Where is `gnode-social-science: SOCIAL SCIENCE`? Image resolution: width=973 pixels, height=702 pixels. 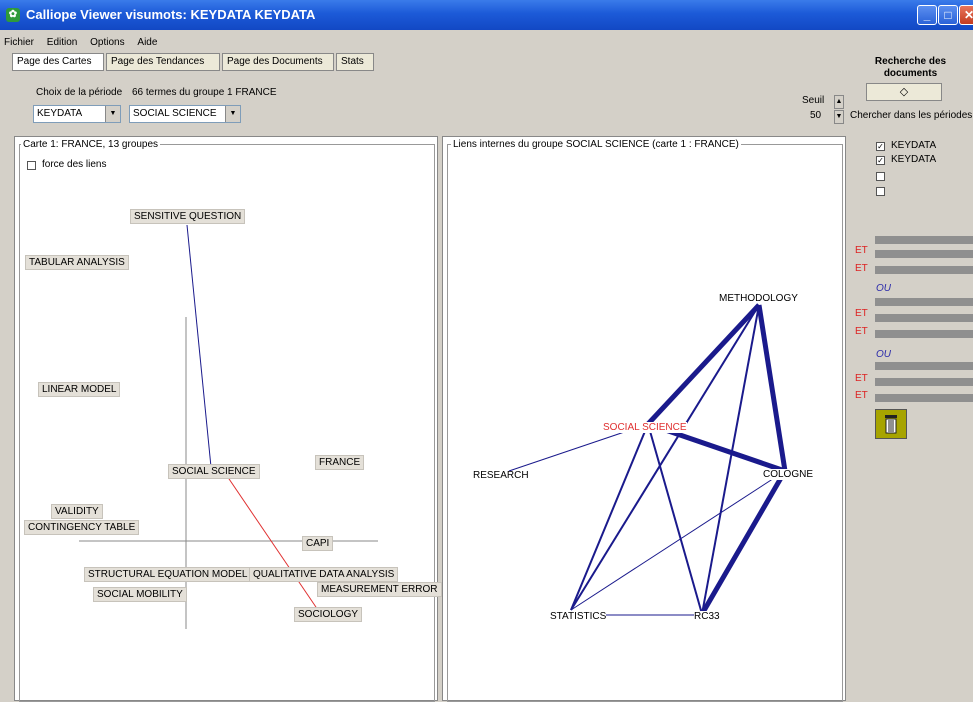
gnode-social-science: SOCIAL SCIENCE is located at coordinates (645, 427).